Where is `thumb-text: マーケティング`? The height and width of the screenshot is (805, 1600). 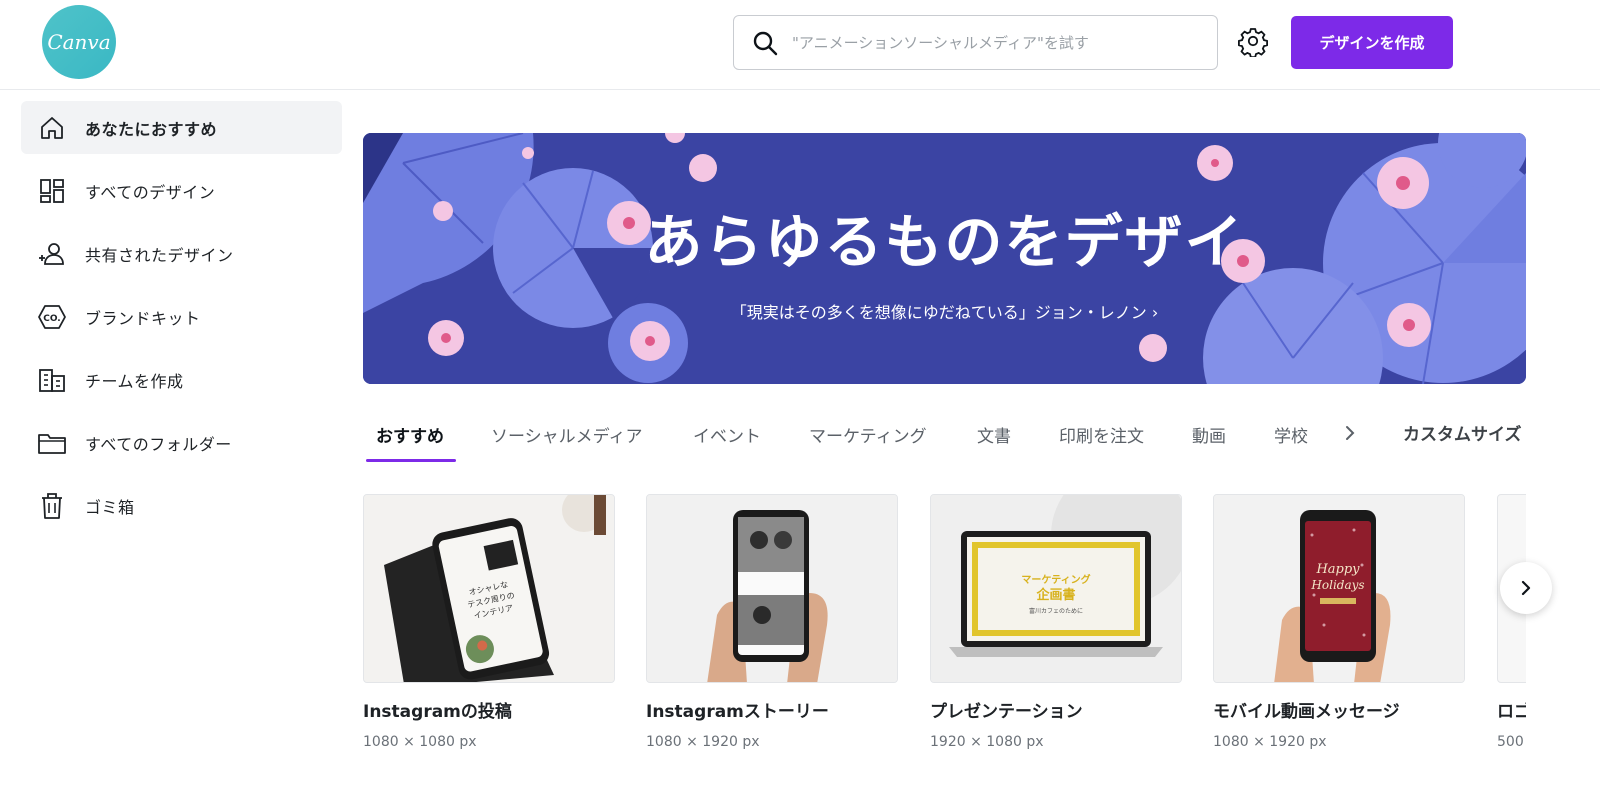 thumb-text: マーケティング is located at coordinates (1055, 579).